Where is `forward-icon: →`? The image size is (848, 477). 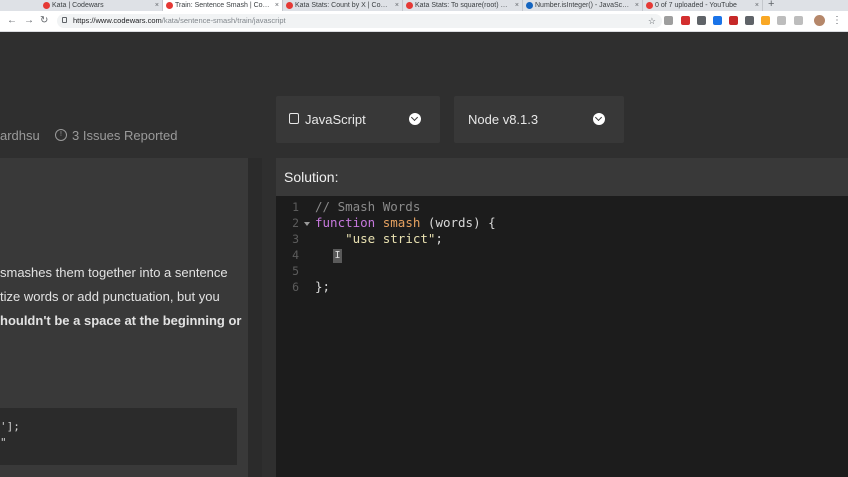 forward-icon: → is located at coordinates (29, 21).